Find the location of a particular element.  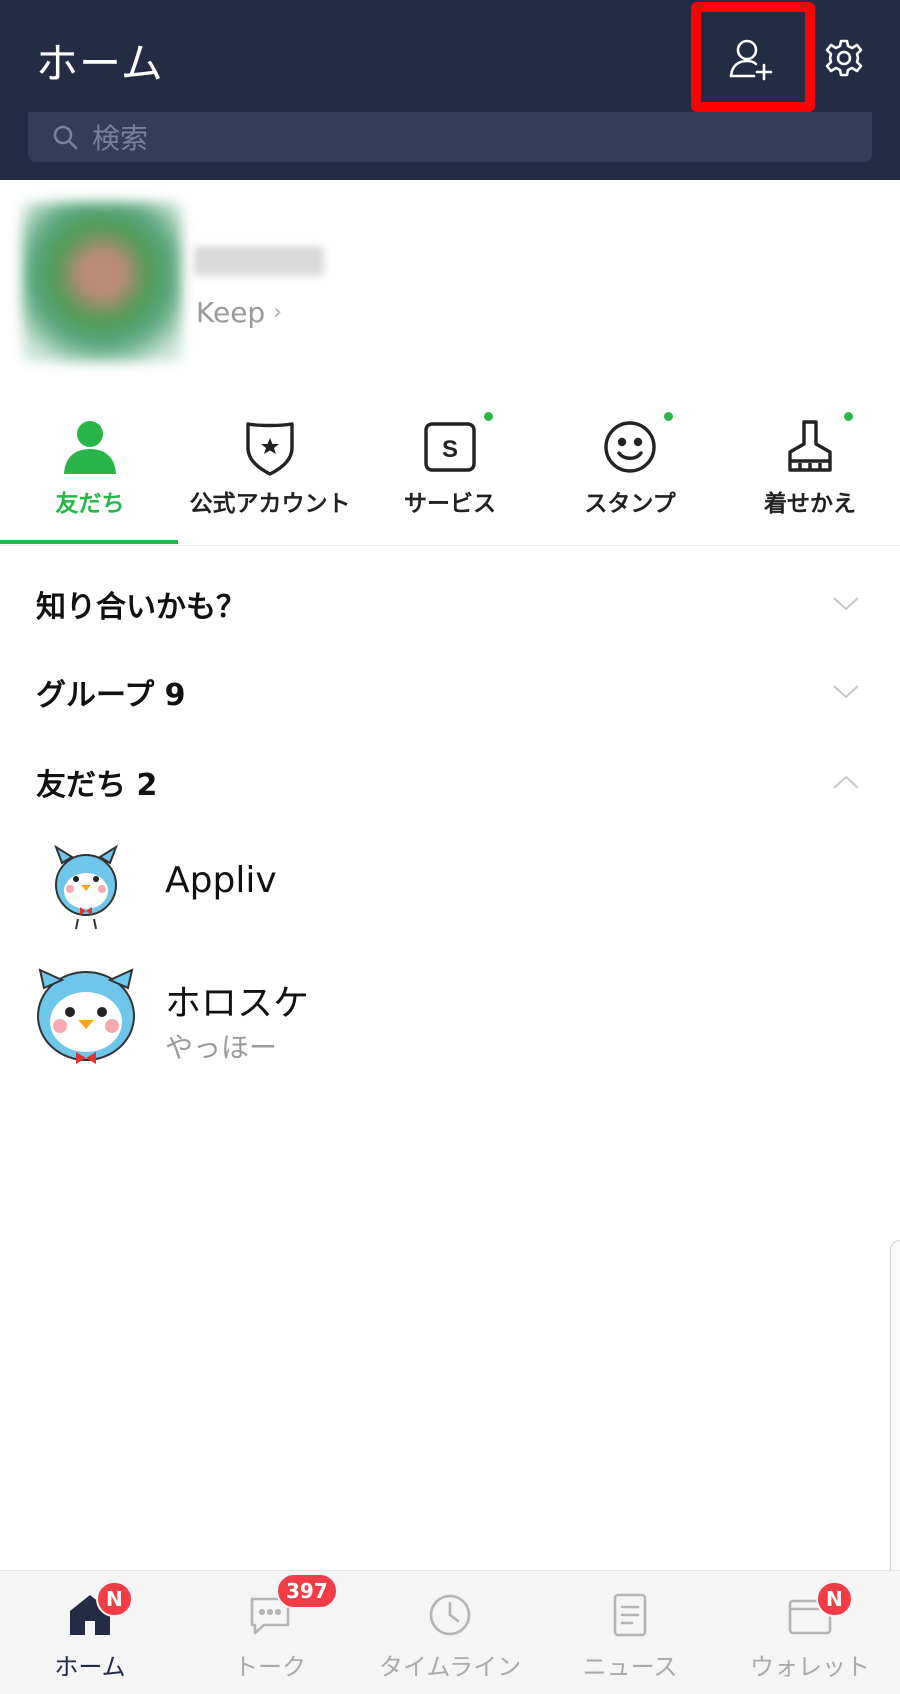

clock-icon is located at coordinates (450, 1615).